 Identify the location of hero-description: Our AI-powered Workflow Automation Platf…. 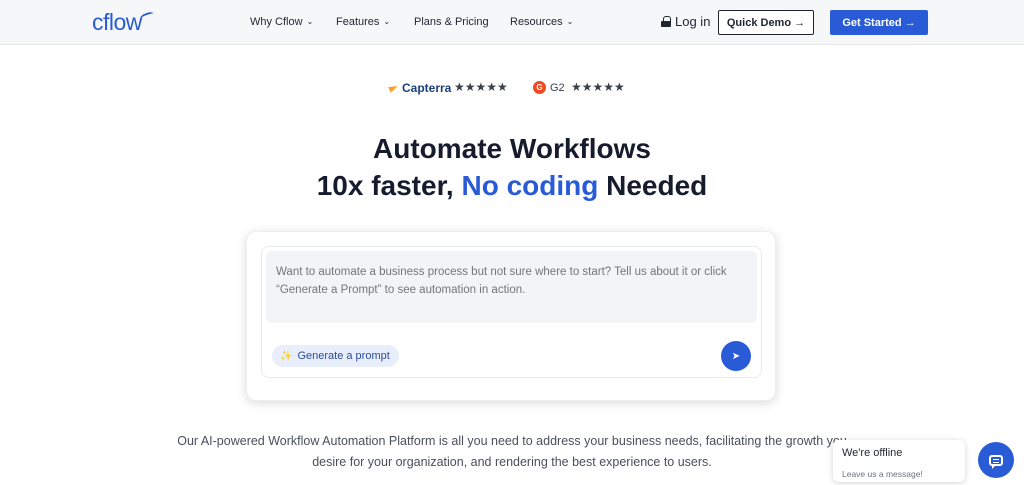
(512, 451).